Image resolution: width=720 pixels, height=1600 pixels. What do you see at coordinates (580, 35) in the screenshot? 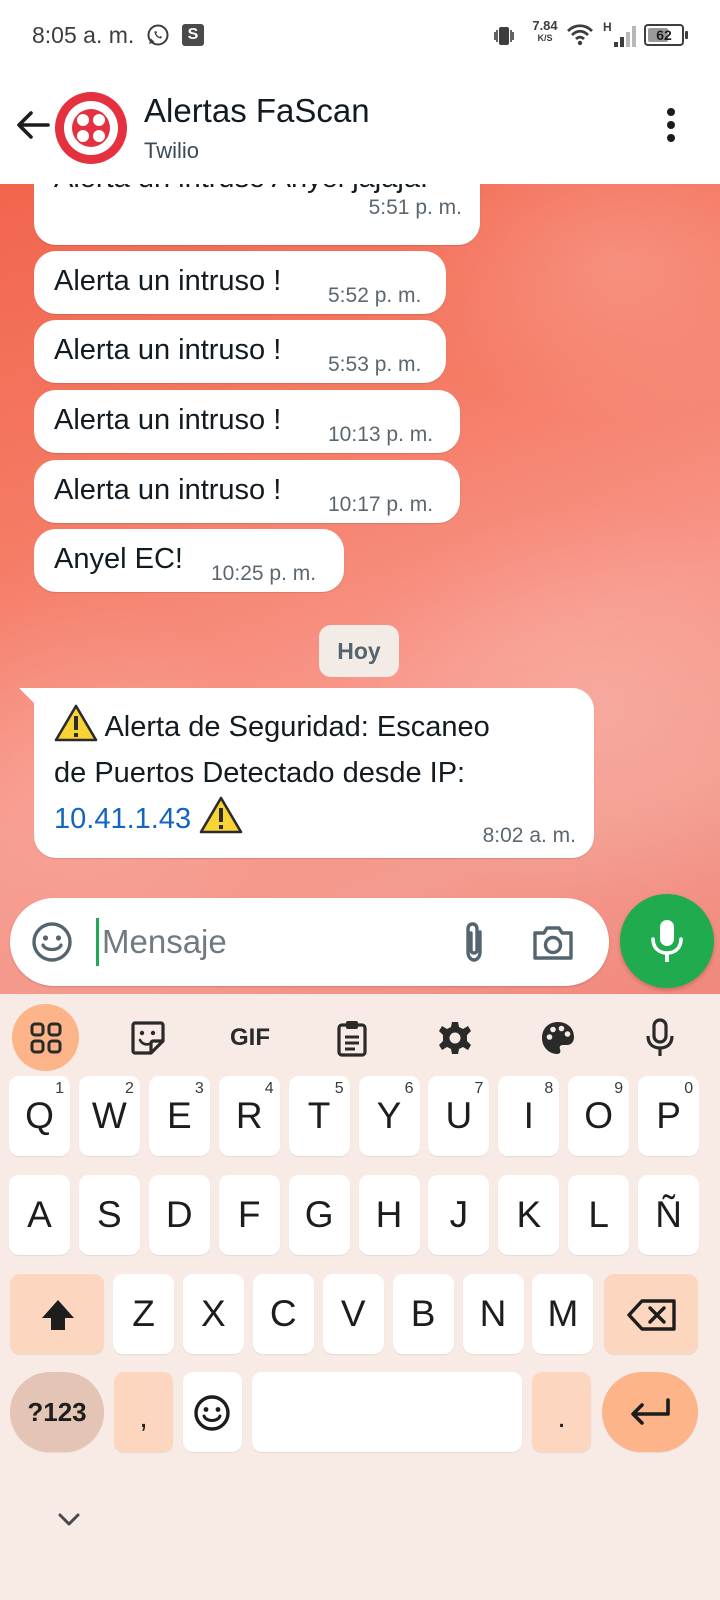
I see `wifi-icon` at bounding box center [580, 35].